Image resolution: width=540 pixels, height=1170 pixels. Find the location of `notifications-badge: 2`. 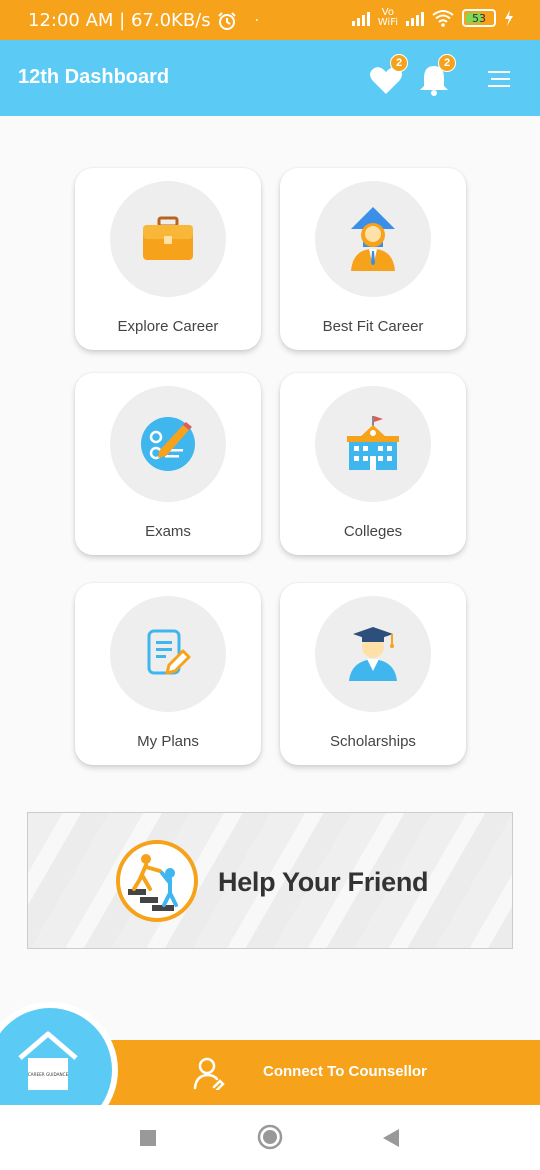

notifications-badge: 2 is located at coordinates (447, 63).